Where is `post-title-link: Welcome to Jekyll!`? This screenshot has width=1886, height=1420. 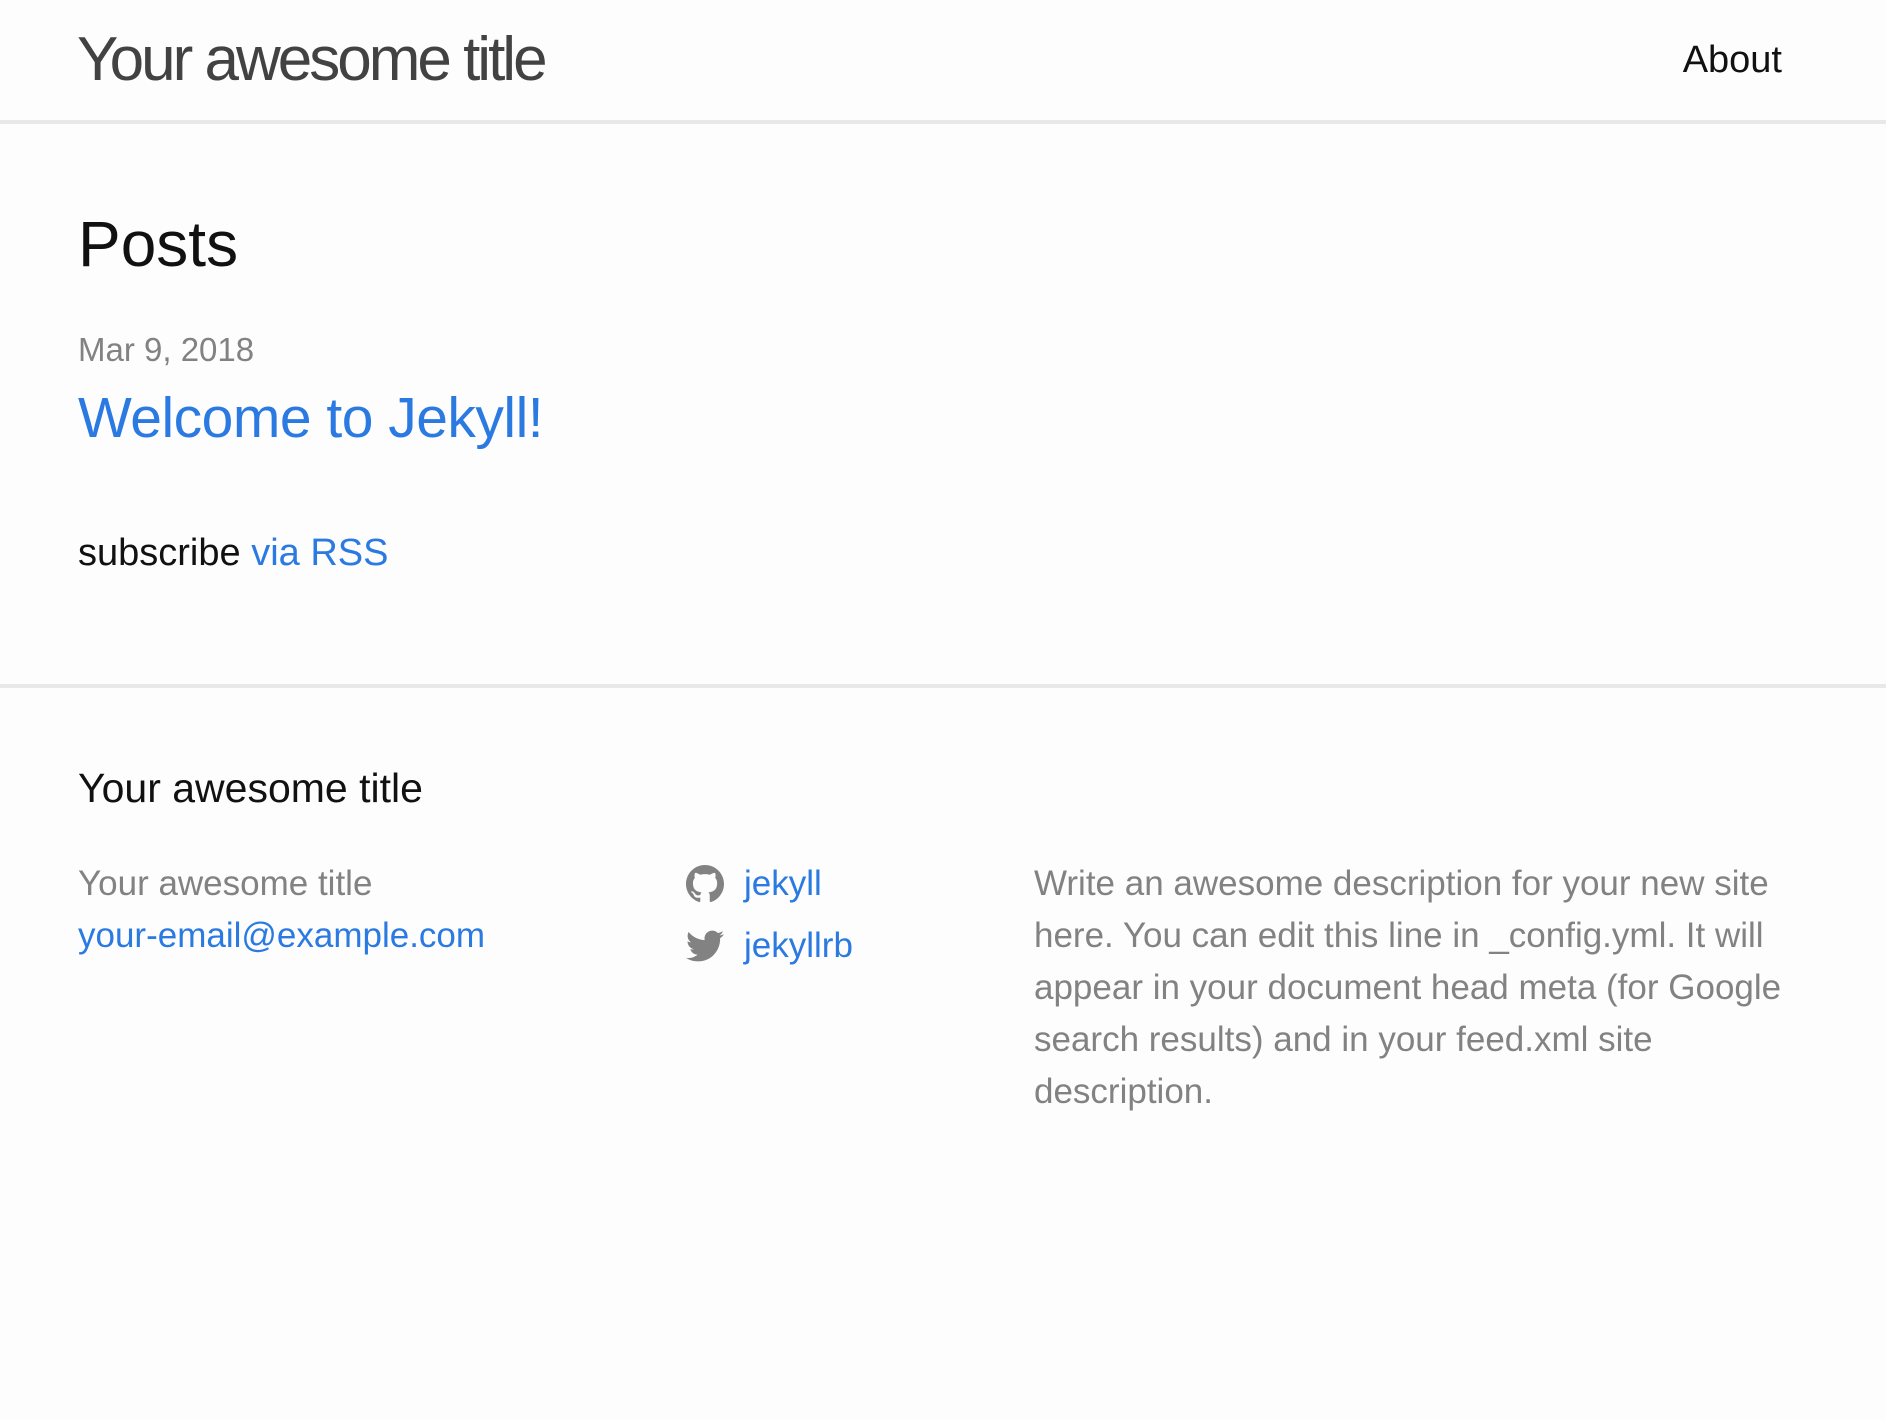 post-title-link: Welcome to Jekyll! is located at coordinates (311, 418).